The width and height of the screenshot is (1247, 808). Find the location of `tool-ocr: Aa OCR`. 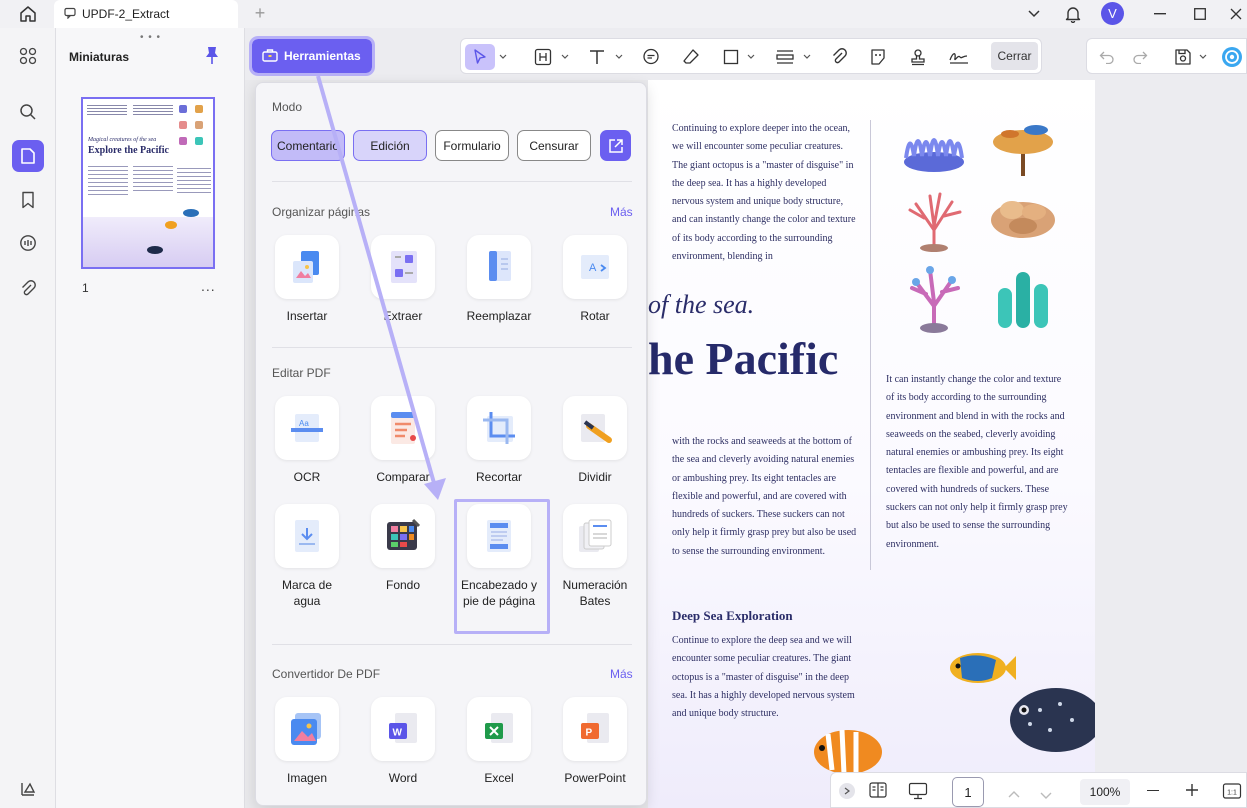

tool-ocr: Aa OCR is located at coordinates (307, 440).